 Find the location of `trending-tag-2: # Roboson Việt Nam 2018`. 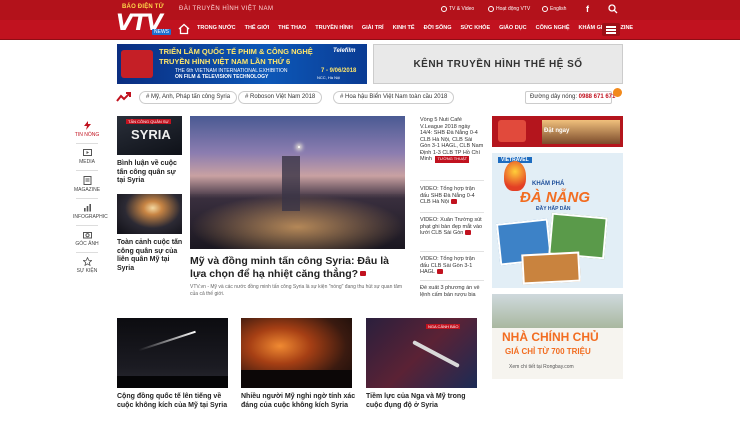

trending-tag-2: # Roboson Việt Nam 2018 is located at coordinates (280, 97).